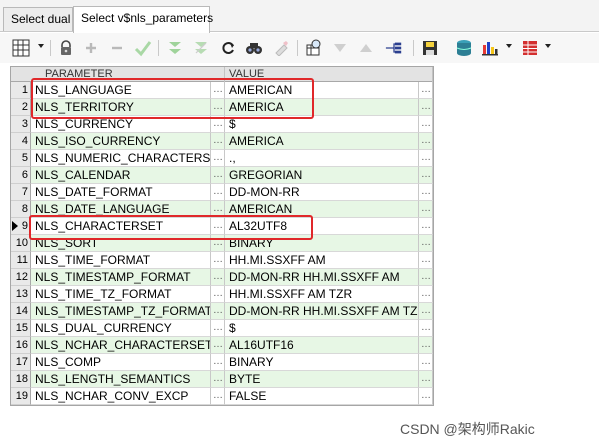 The width and height of the screenshot is (599, 446). Describe the element at coordinates (143, 19) in the screenshot. I see `tab-select-nls-parameters: Select v$nls_parameters` at that location.